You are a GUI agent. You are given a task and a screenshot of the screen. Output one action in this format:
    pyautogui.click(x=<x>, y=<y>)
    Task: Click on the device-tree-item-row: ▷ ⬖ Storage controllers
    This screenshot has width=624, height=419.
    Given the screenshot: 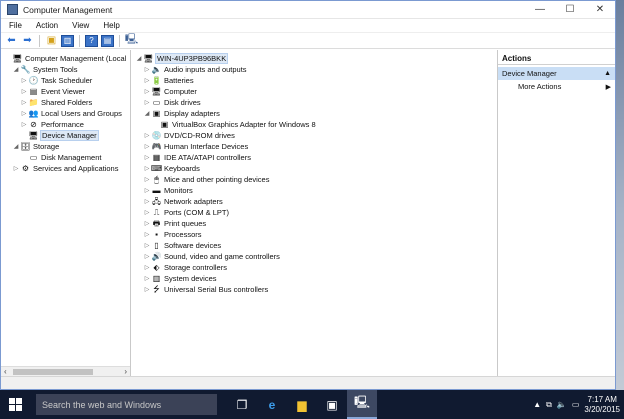 What is the action you would take?
    pyautogui.click(x=314, y=267)
    